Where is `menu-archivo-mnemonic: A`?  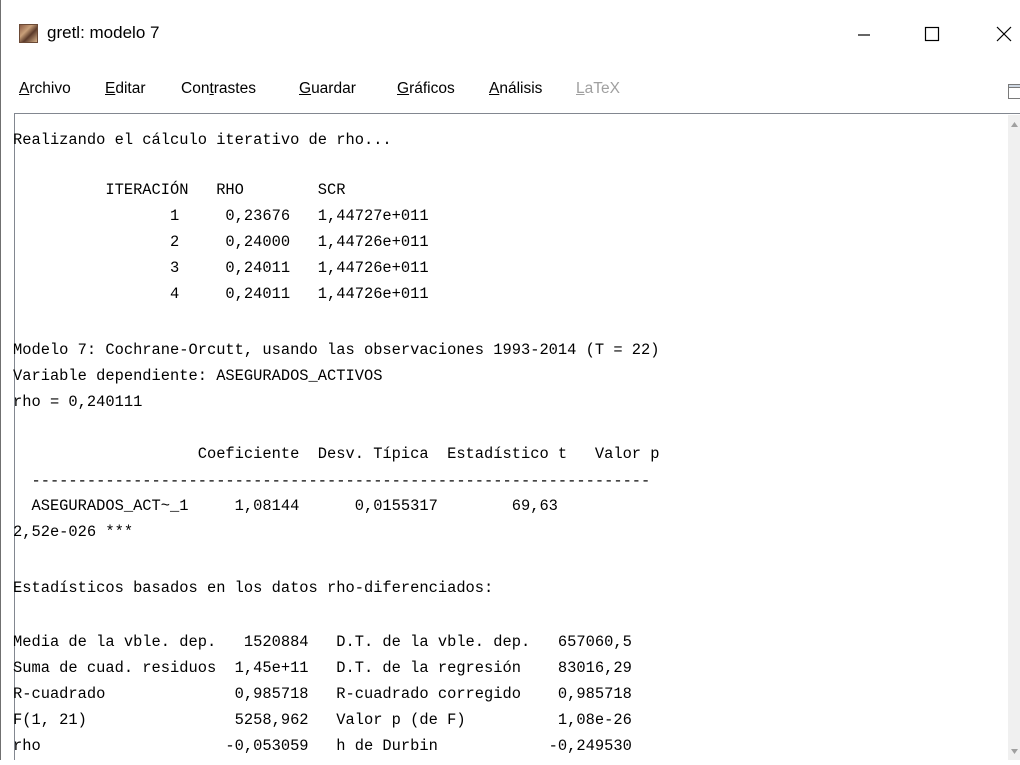 menu-archivo-mnemonic: A is located at coordinates (24, 88).